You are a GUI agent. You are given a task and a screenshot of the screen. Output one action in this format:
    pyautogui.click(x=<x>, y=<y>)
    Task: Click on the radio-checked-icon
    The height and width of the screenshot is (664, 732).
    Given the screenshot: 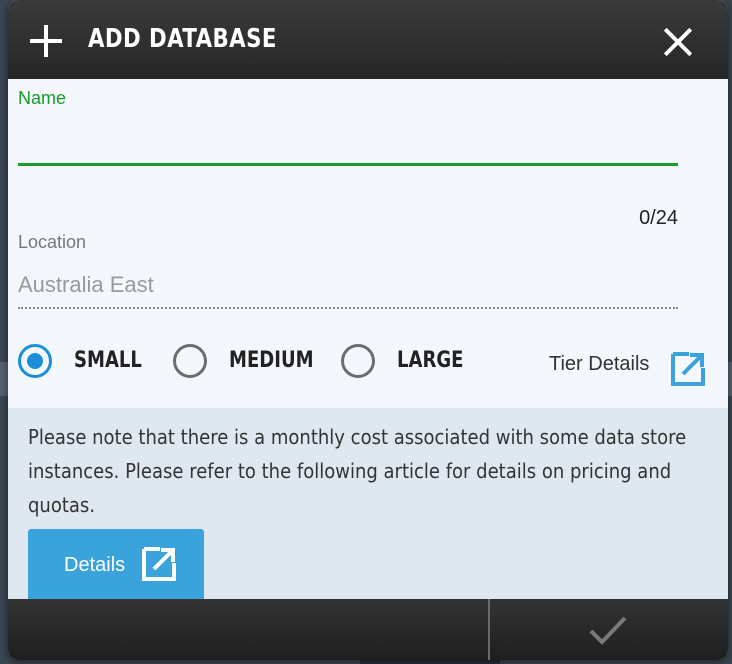 What is the action you would take?
    pyautogui.click(x=35, y=361)
    